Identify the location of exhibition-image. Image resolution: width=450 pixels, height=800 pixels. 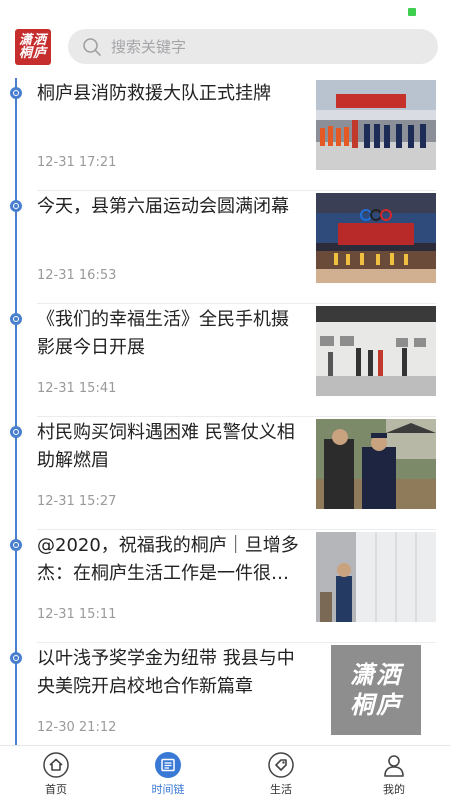
(376, 351).